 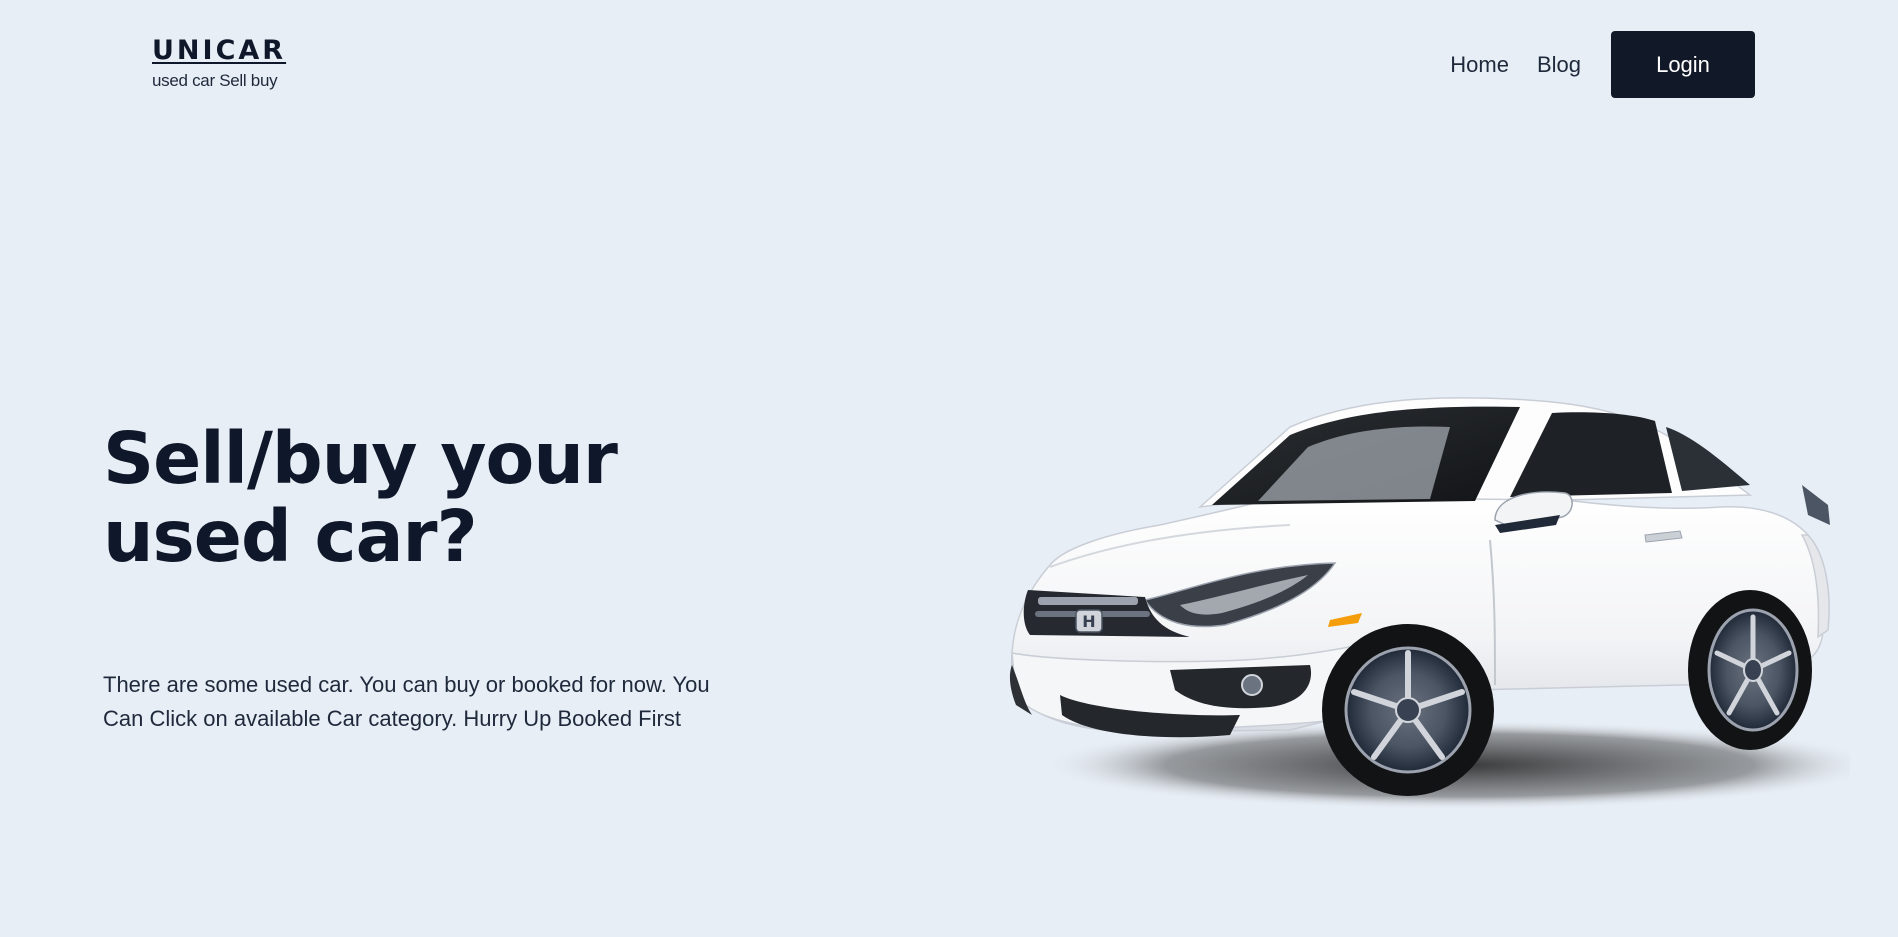 I want to click on grille-chrome, so click(x=1088, y=601).